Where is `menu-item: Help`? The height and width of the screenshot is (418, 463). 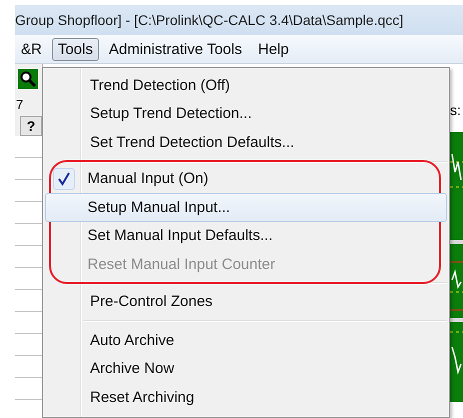 menu-item: Help is located at coordinates (273, 49).